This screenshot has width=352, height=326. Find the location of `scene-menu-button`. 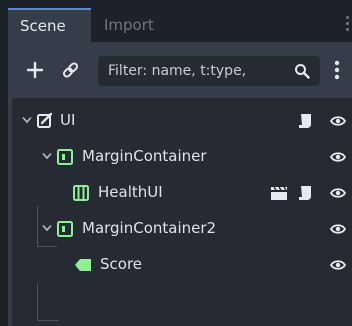

scene-menu-button is located at coordinates (337, 70).